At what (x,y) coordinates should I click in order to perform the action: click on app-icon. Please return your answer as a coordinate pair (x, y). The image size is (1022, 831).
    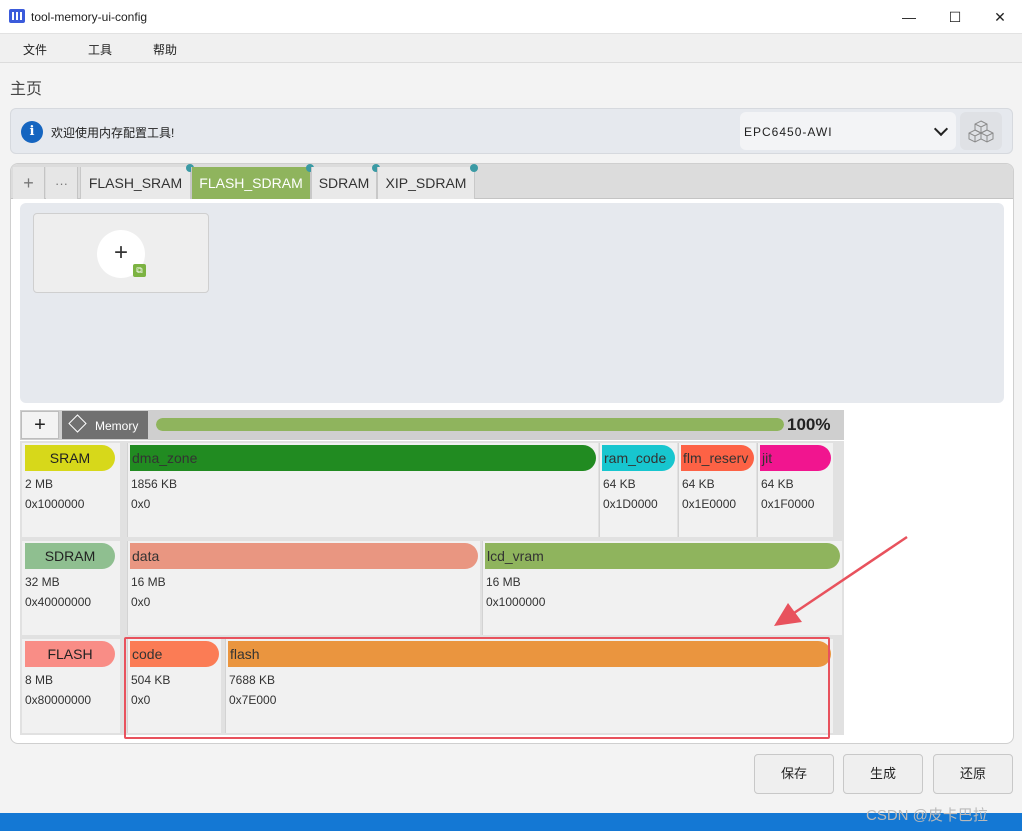
    Looking at the image, I should click on (17, 16).